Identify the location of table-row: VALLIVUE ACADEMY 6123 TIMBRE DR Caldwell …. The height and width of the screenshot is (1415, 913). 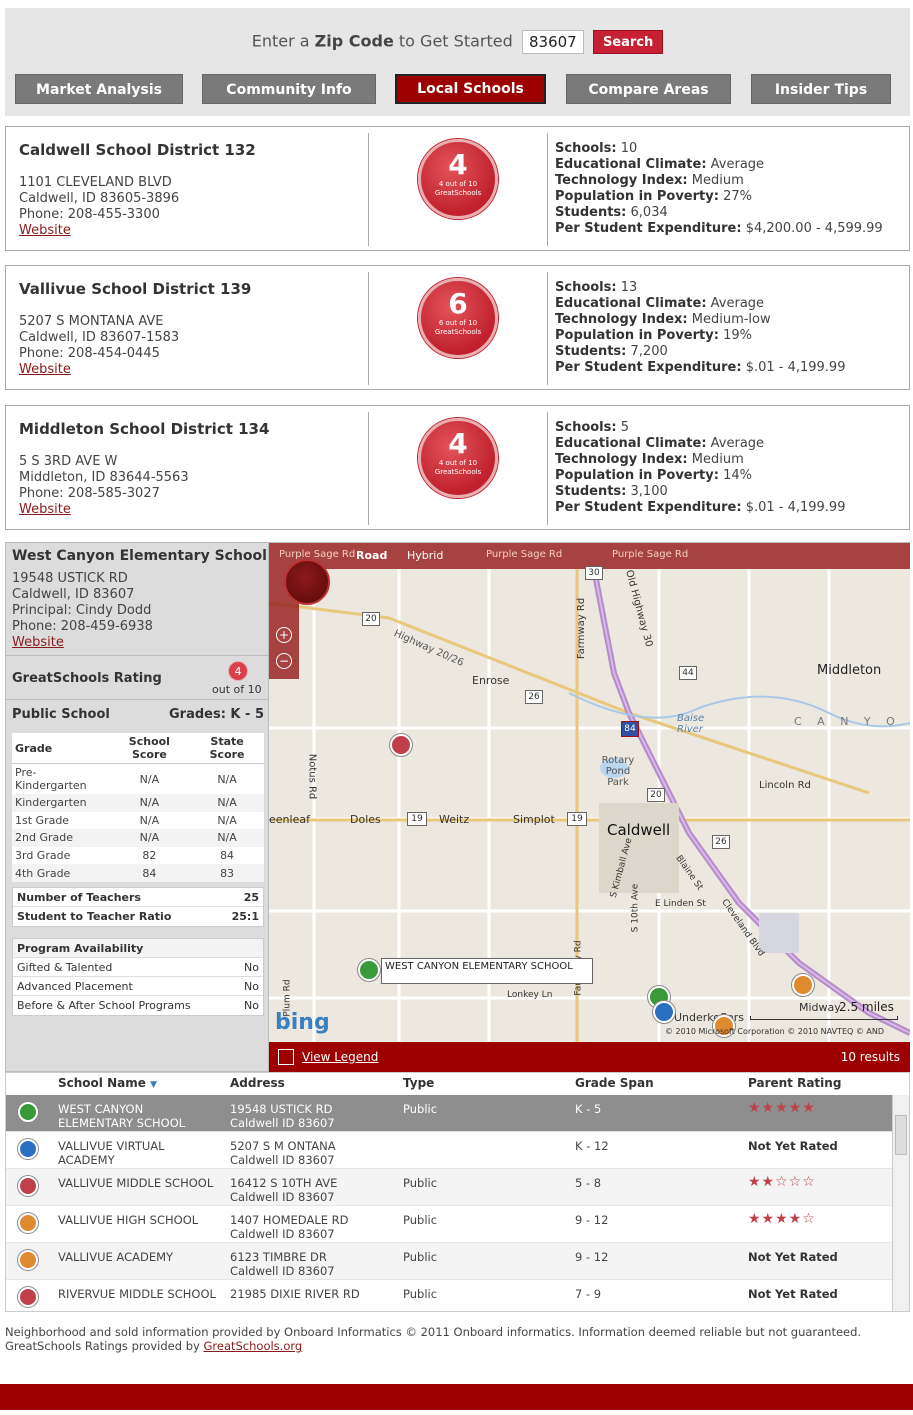
(450, 1261).